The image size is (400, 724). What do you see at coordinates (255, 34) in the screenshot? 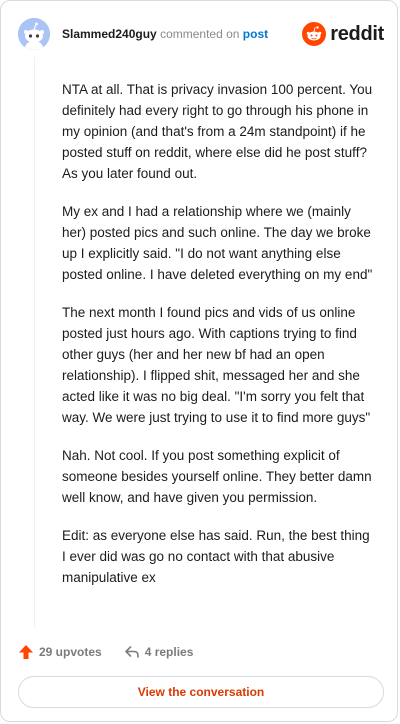
I see `post-link: post` at bounding box center [255, 34].